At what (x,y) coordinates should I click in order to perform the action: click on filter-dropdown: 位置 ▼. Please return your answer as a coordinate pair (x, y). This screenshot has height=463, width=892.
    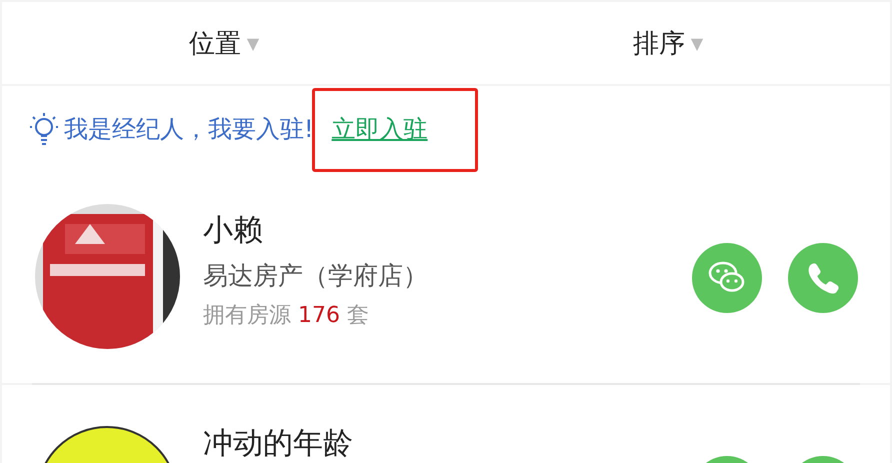
    Looking at the image, I should click on (224, 43).